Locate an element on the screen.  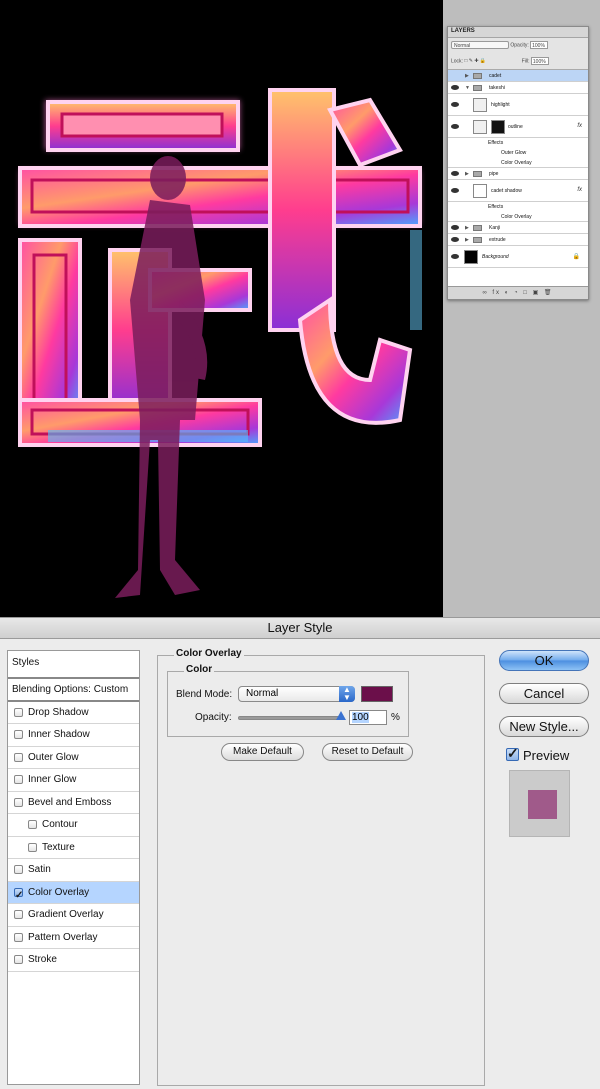
blending-options-item: Blending Options: Custom is located at coordinates (73, 690).